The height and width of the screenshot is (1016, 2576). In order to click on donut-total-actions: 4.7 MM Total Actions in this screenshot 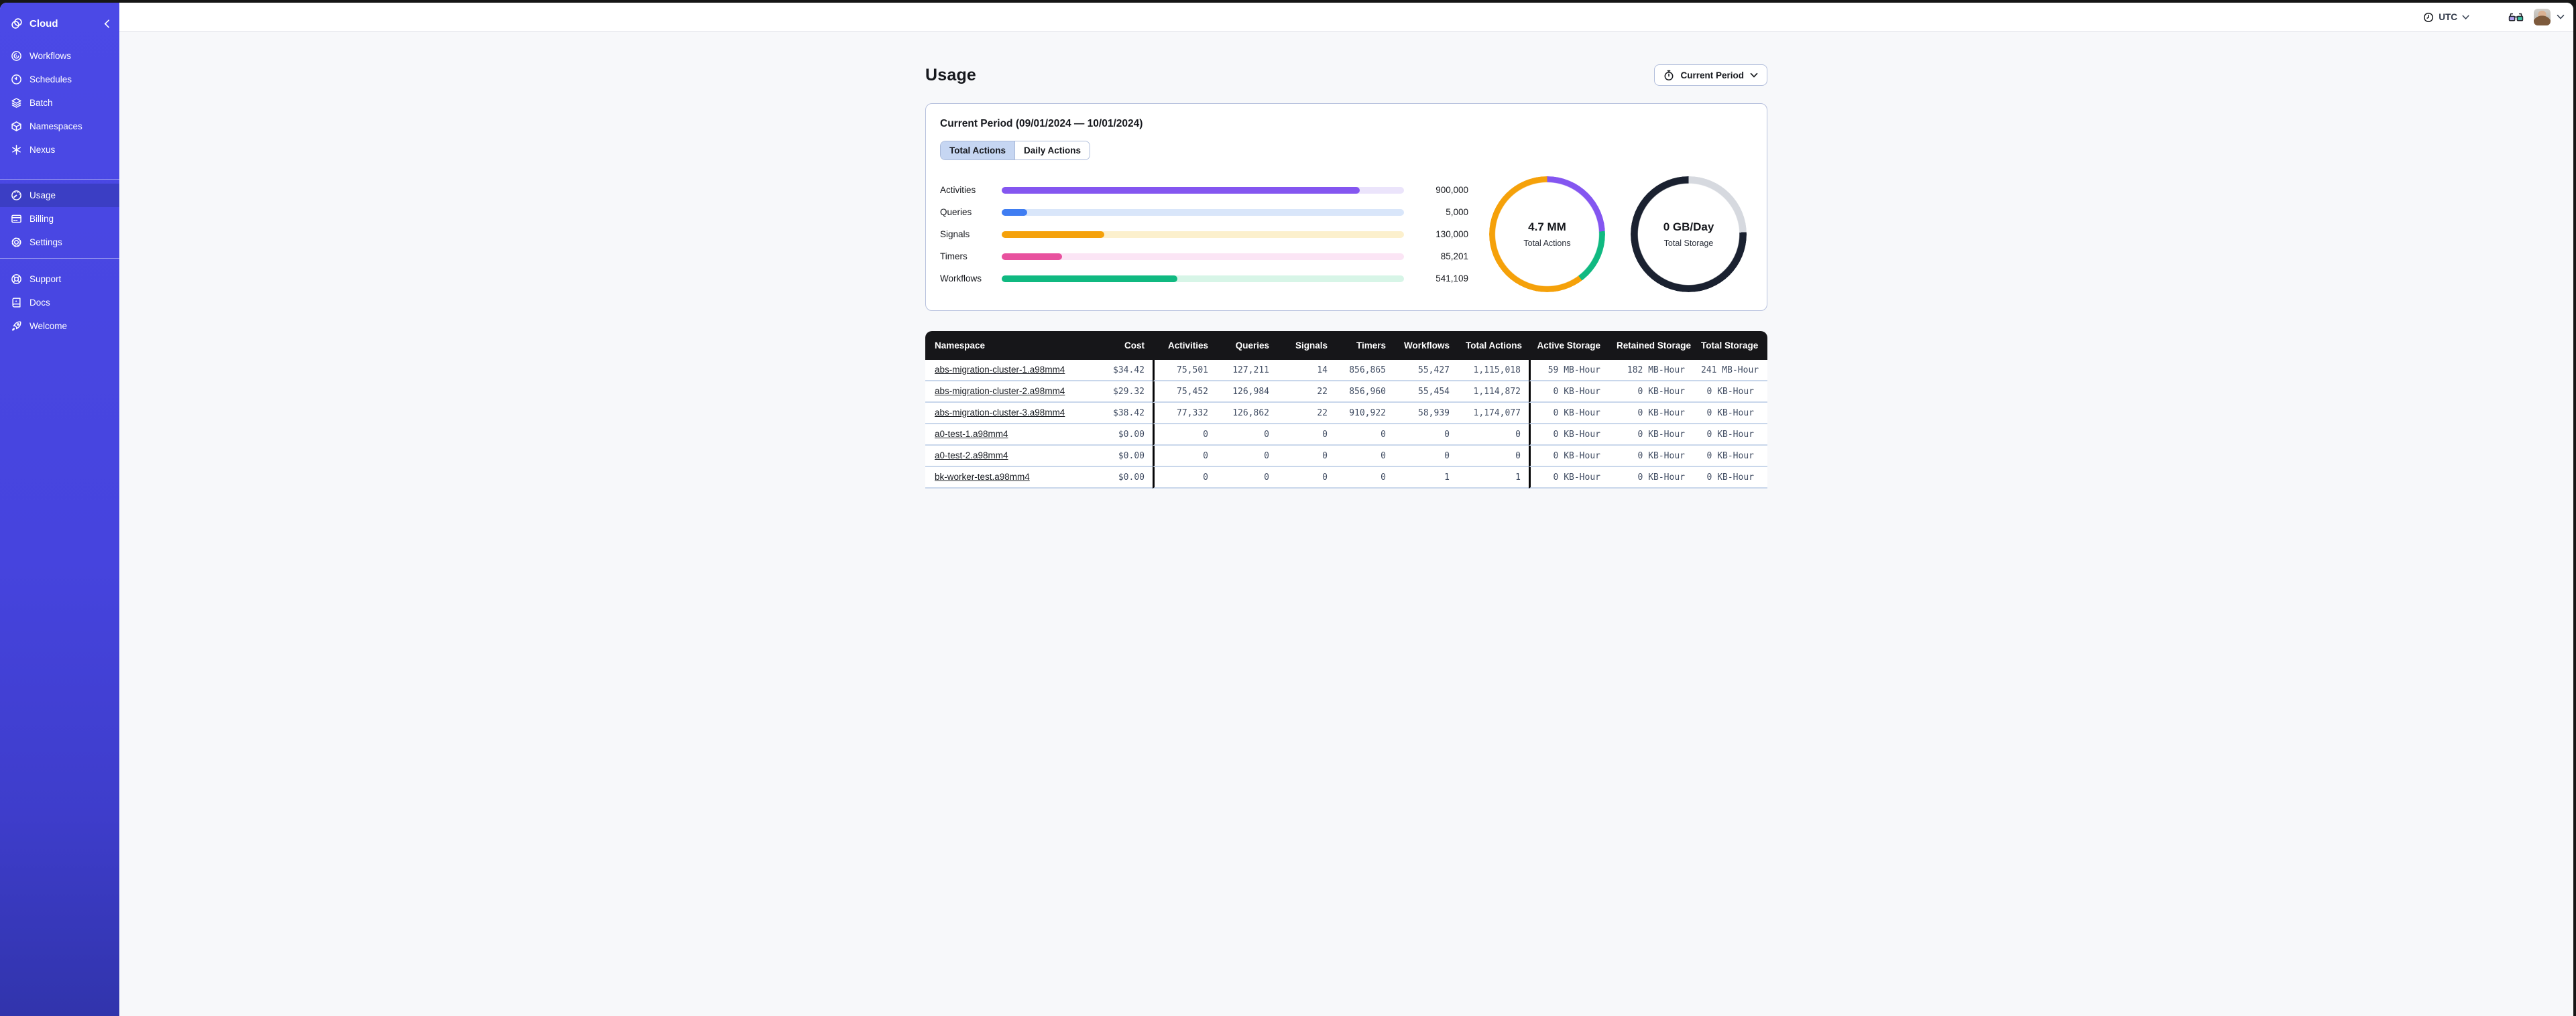, I will do `click(1547, 234)`.